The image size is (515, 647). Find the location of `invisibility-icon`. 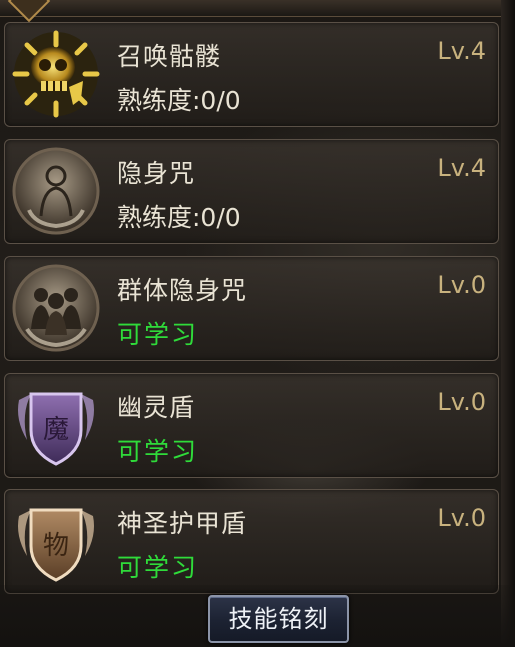

invisibility-icon is located at coordinates (56, 191).